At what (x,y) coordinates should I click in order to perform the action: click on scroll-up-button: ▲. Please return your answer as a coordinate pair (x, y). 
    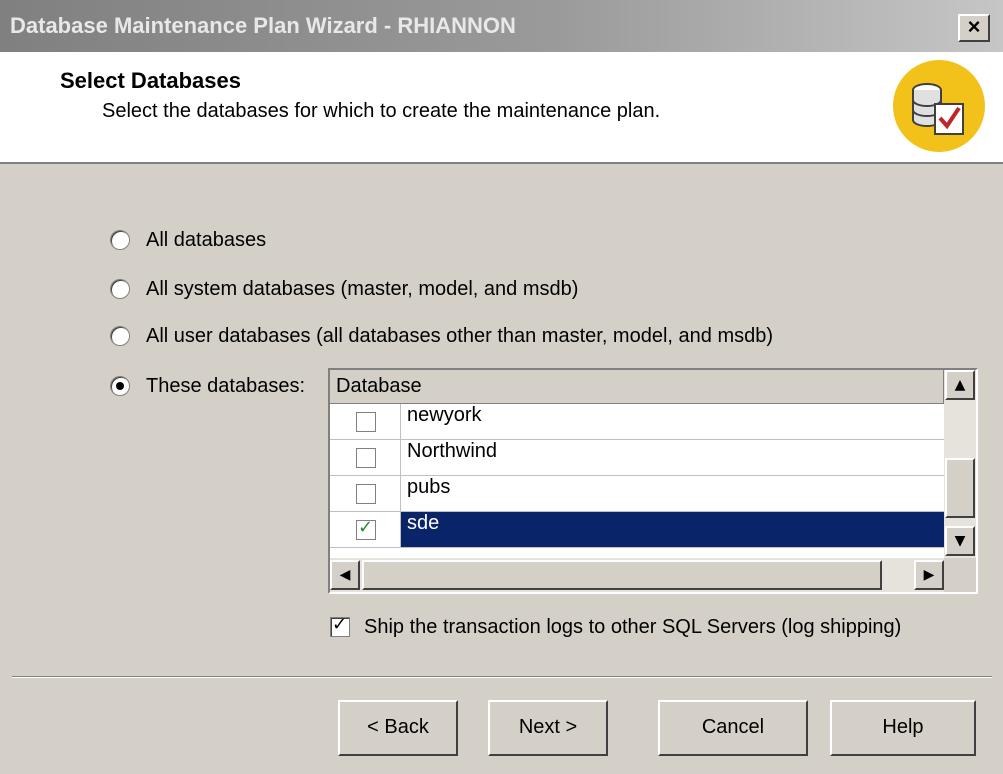
    Looking at the image, I should click on (960, 385).